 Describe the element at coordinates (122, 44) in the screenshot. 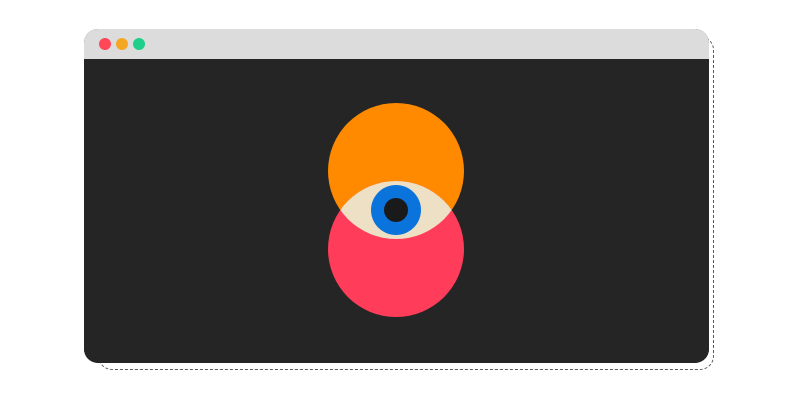

I see `minimize-button` at that location.